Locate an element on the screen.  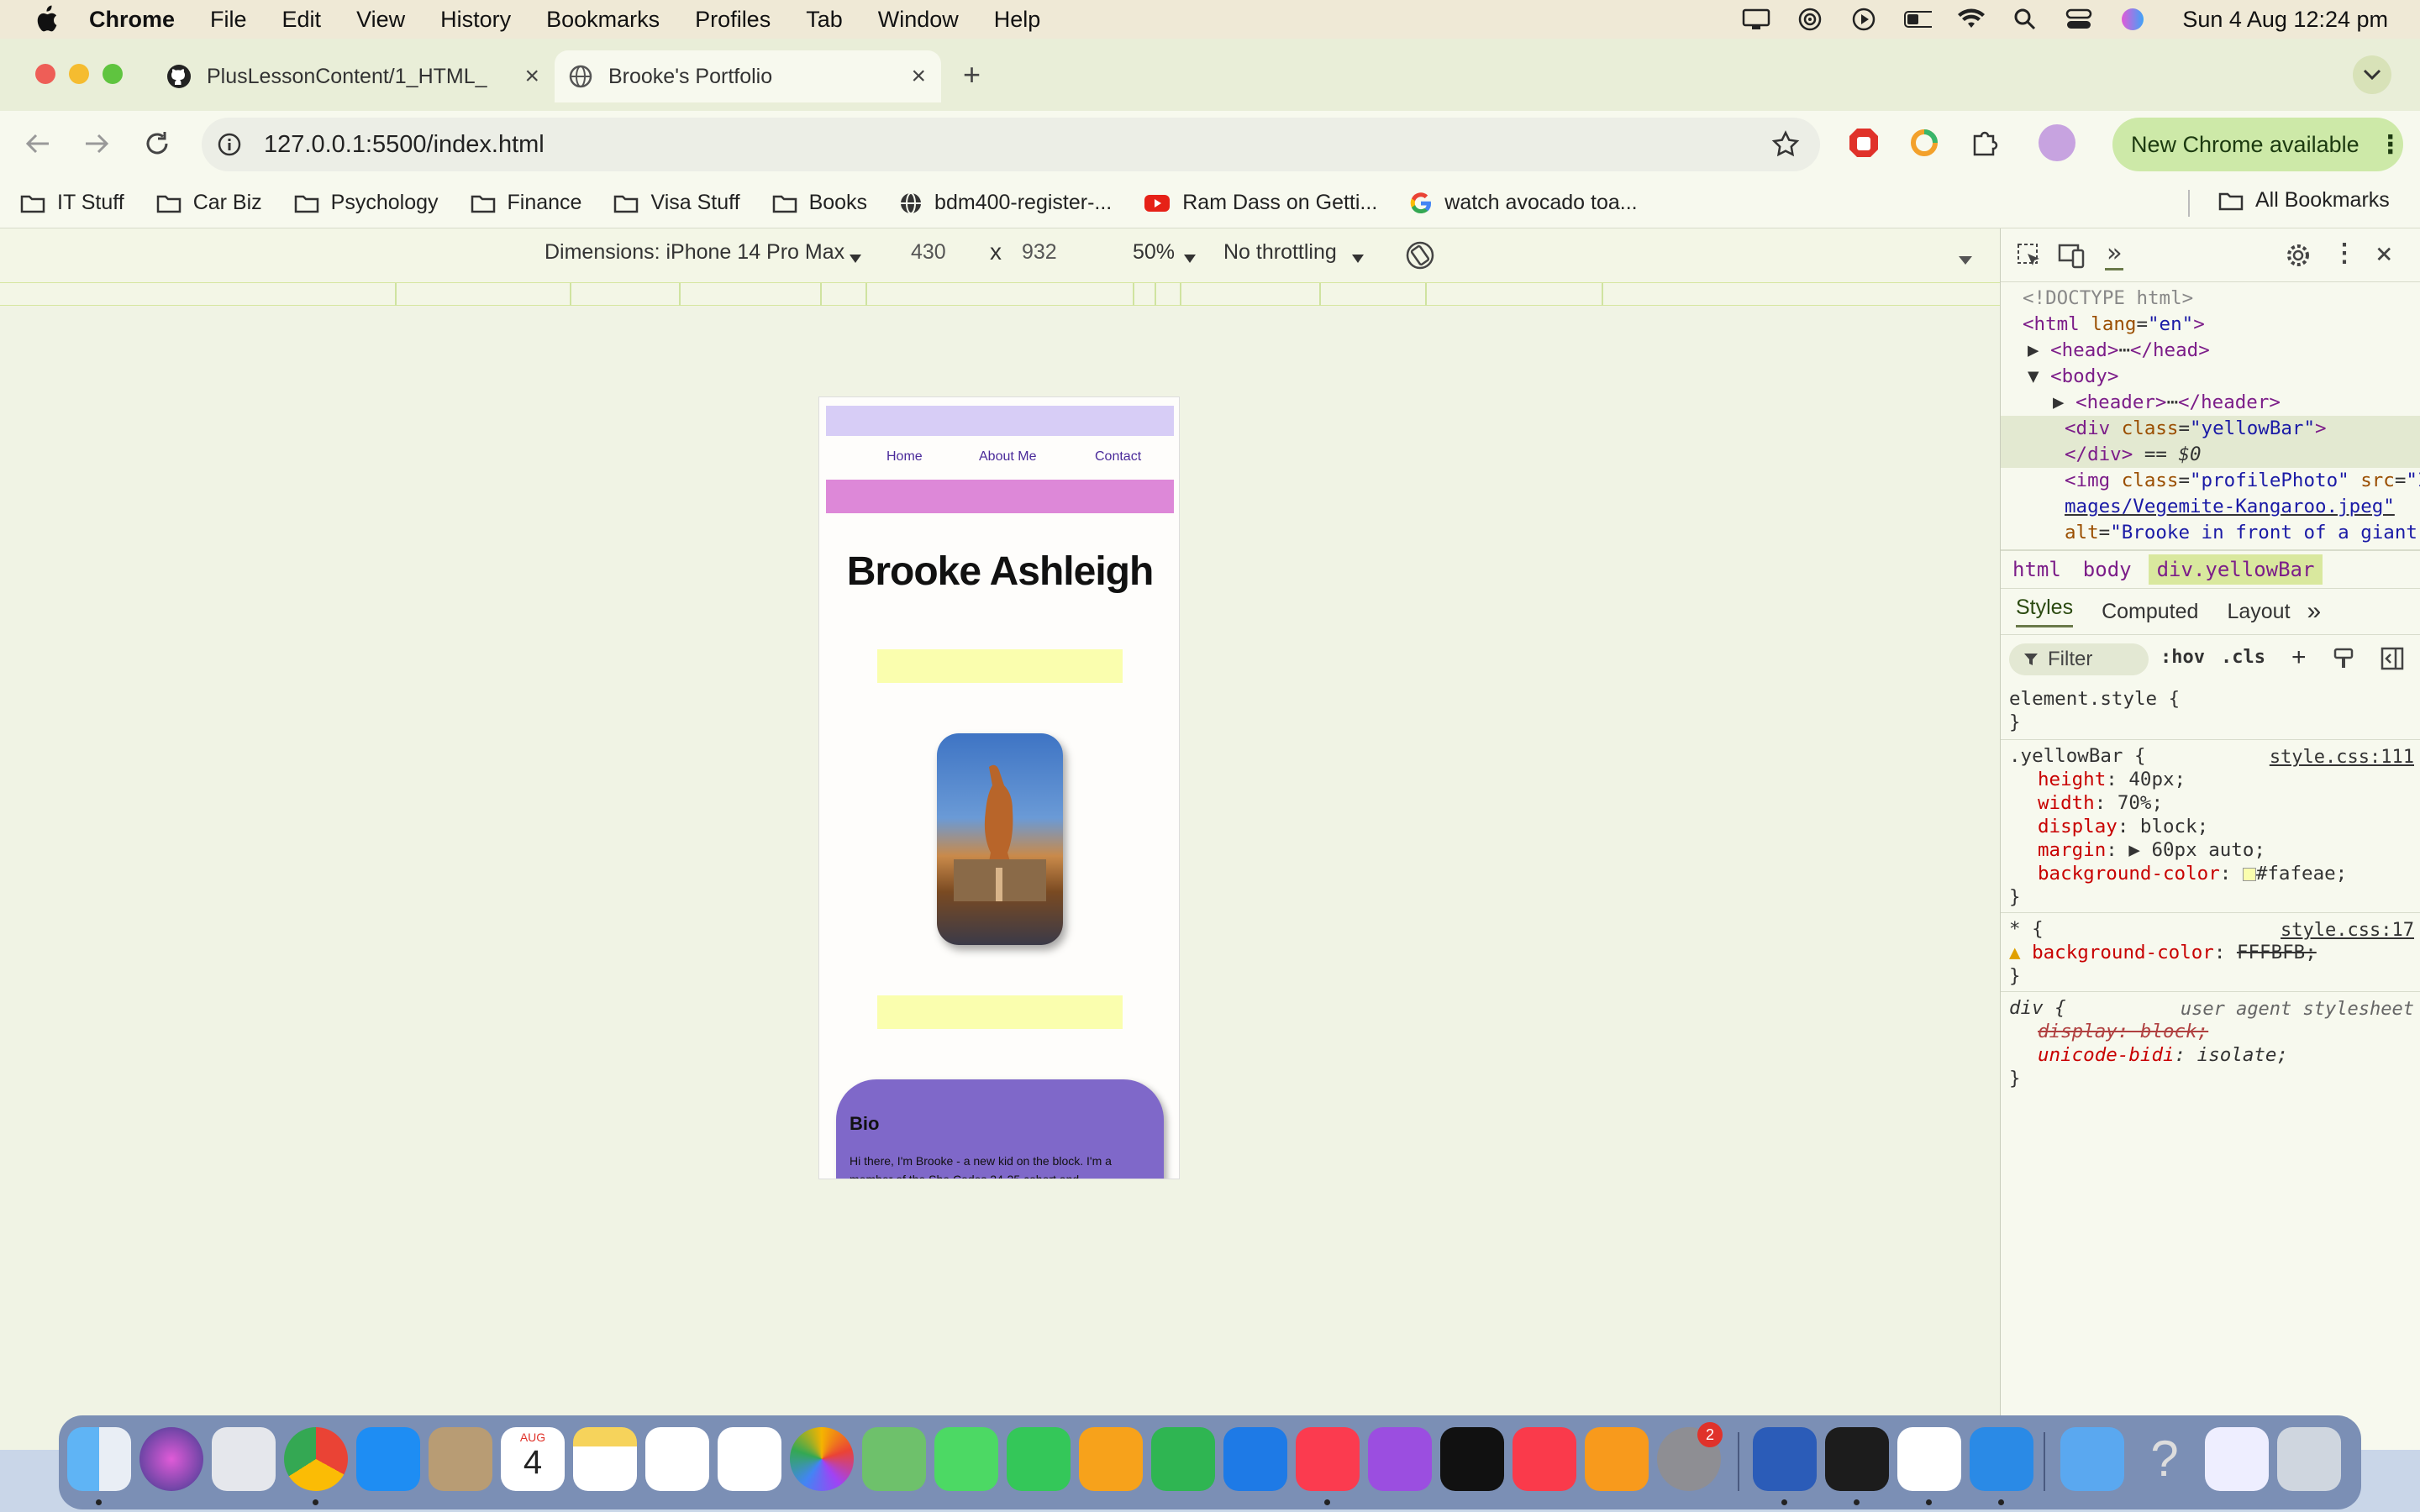
address-bar: 127.0.0.1:5500/index.html is located at coordinates (1011, 144).